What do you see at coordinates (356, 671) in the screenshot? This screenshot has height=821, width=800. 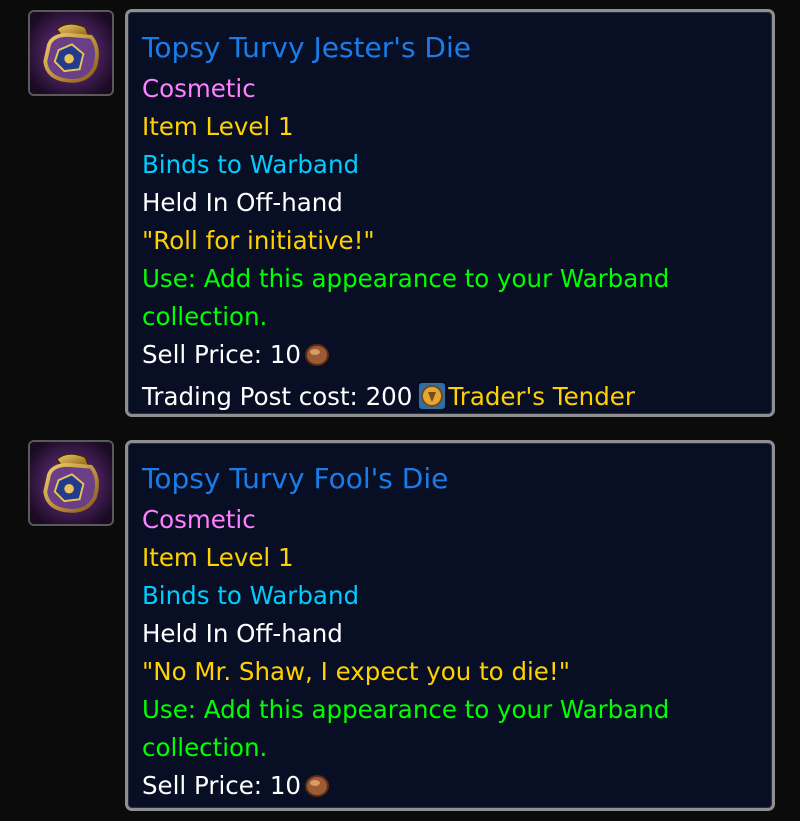 I see `flavor-text: "No Mr. Shaw, I expect you to die!"` at bounding box center [356, 671].